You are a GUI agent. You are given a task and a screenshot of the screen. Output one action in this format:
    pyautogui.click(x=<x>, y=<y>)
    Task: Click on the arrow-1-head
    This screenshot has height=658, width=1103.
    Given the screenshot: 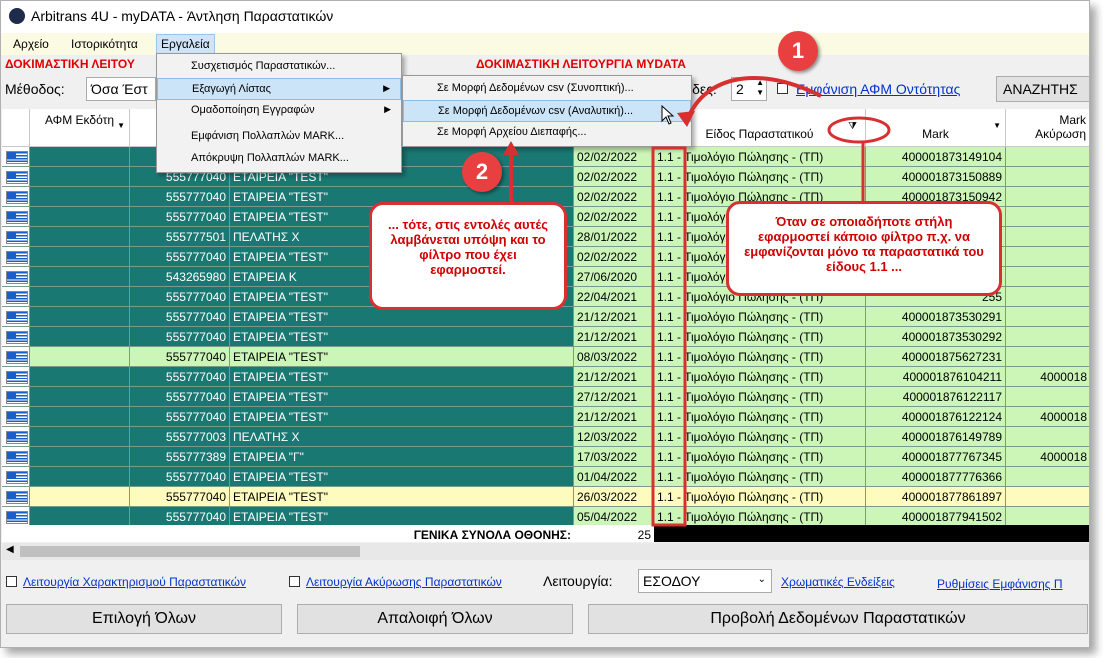 What is the action you would take?
    pyautogui.click(x=686, y=119)
    